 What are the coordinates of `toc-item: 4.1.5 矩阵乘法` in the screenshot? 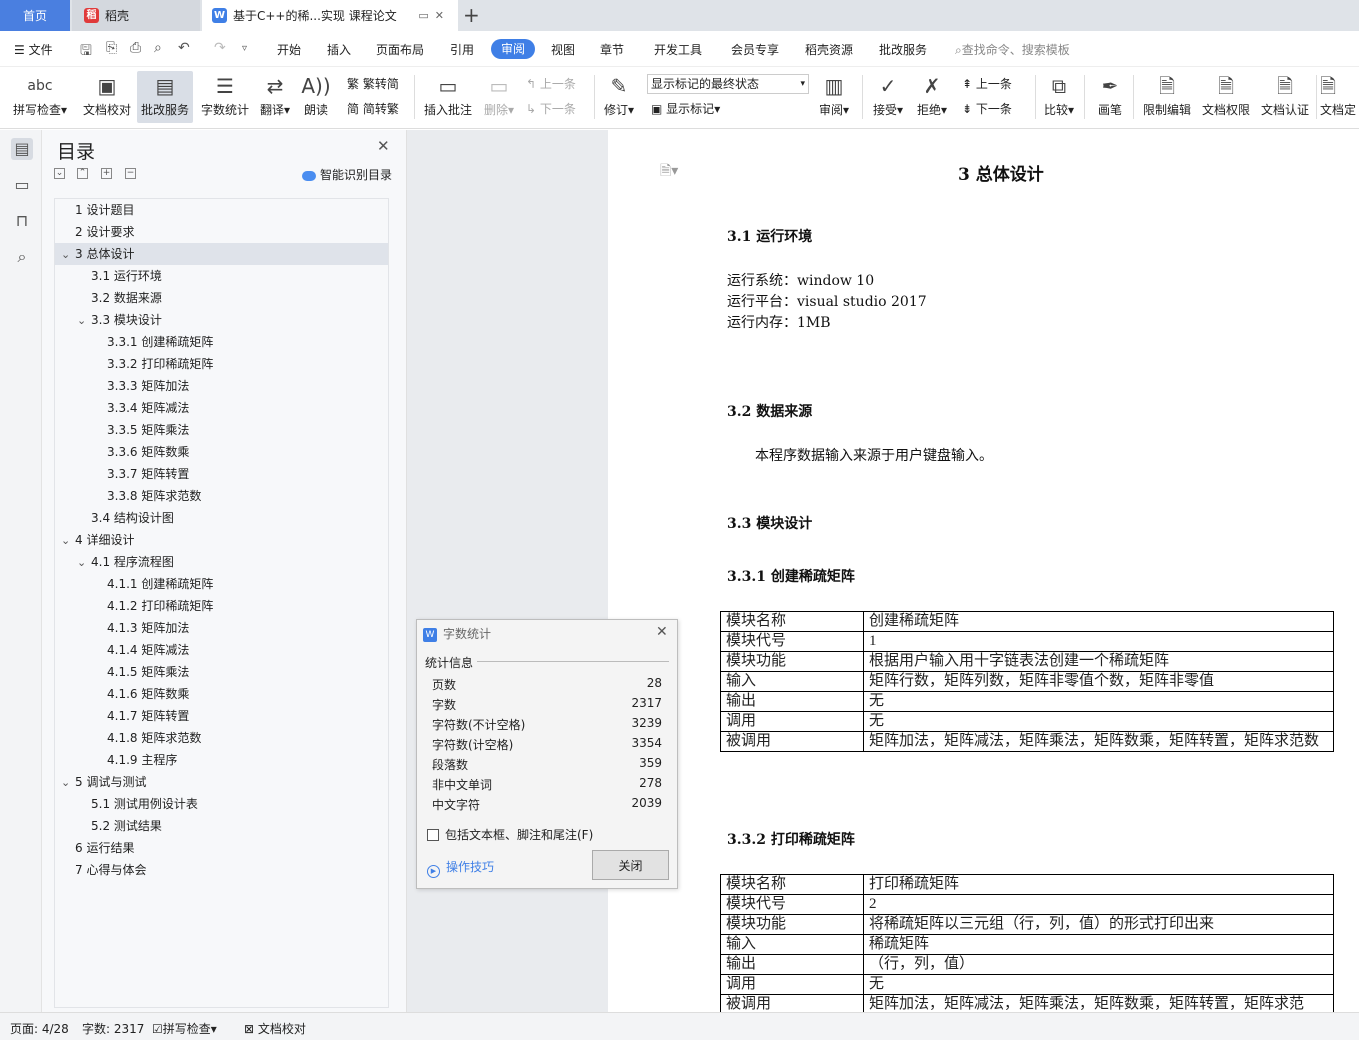 It's located at (221, 672).